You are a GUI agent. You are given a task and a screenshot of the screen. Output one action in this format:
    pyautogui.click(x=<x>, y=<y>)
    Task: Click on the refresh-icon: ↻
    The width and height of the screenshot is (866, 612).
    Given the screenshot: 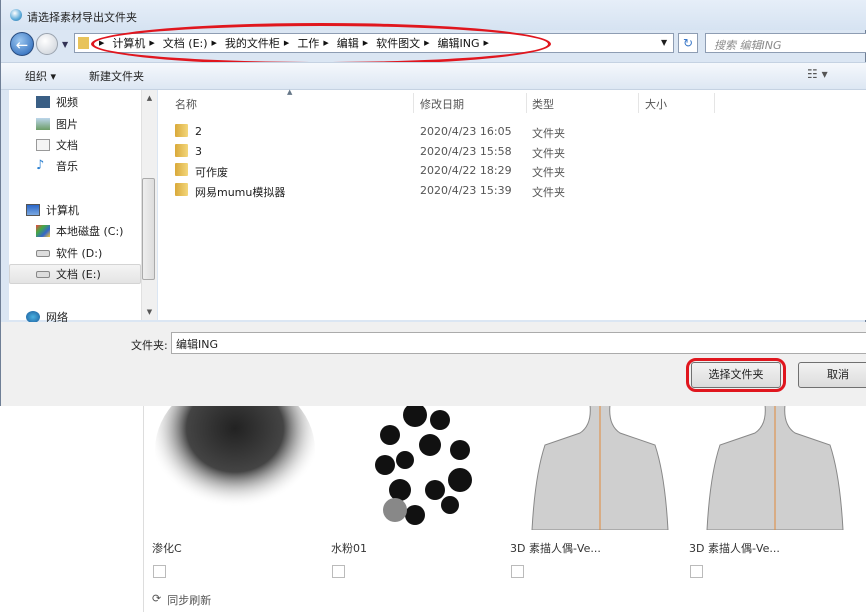 What is the action you would take?
    pyautogui.click(x=688, y=43)
    